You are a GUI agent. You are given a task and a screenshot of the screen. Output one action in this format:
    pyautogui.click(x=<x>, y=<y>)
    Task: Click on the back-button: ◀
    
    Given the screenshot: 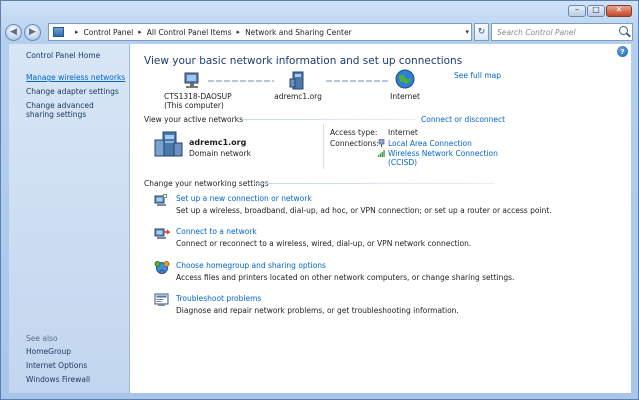 What is the action you would take?
    pyautogui.click(x=13, y=32)
    